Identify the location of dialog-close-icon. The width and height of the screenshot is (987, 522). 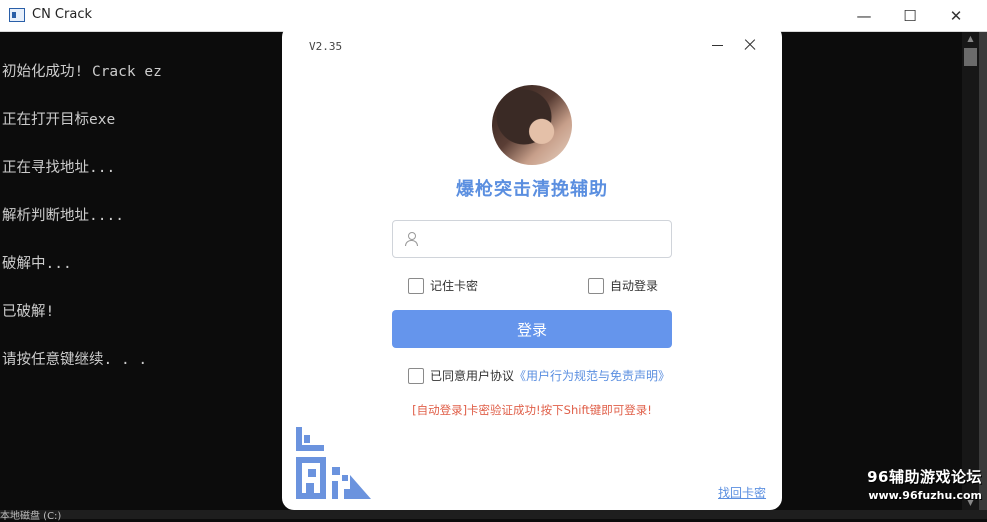
(750, 45).